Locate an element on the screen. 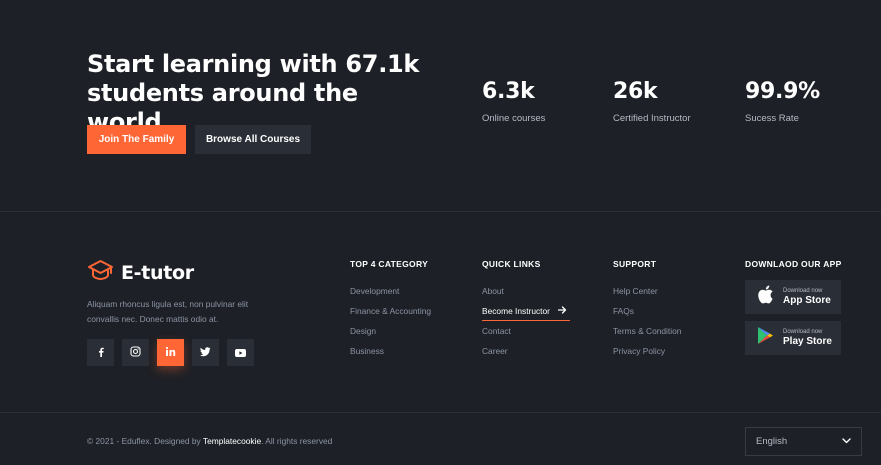 This screenshot has height=465, width=881. stat-value: 6.3k is located at coordinates (508, 91).